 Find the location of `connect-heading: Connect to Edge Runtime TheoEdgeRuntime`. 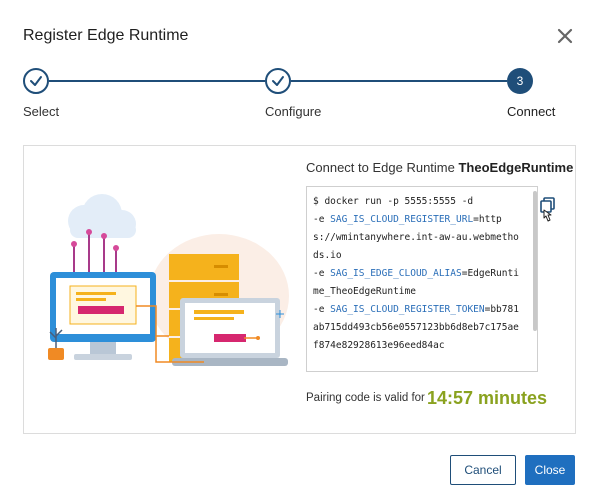

connect-heading: Connect to Edge Runtime TheoEdgeRuntime is located at coordinates (439, 167).